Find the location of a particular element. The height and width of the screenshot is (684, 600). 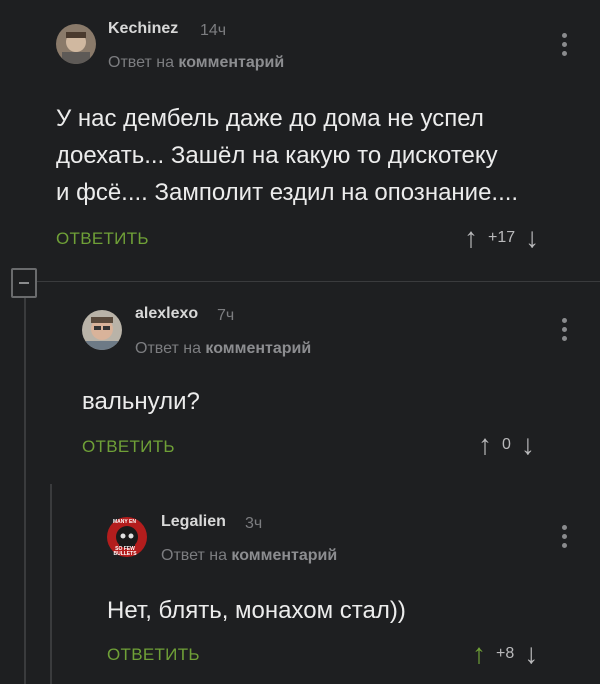

comment-text-line: У нас дембель даже до дома не успел is located at coordinates (270, 118).